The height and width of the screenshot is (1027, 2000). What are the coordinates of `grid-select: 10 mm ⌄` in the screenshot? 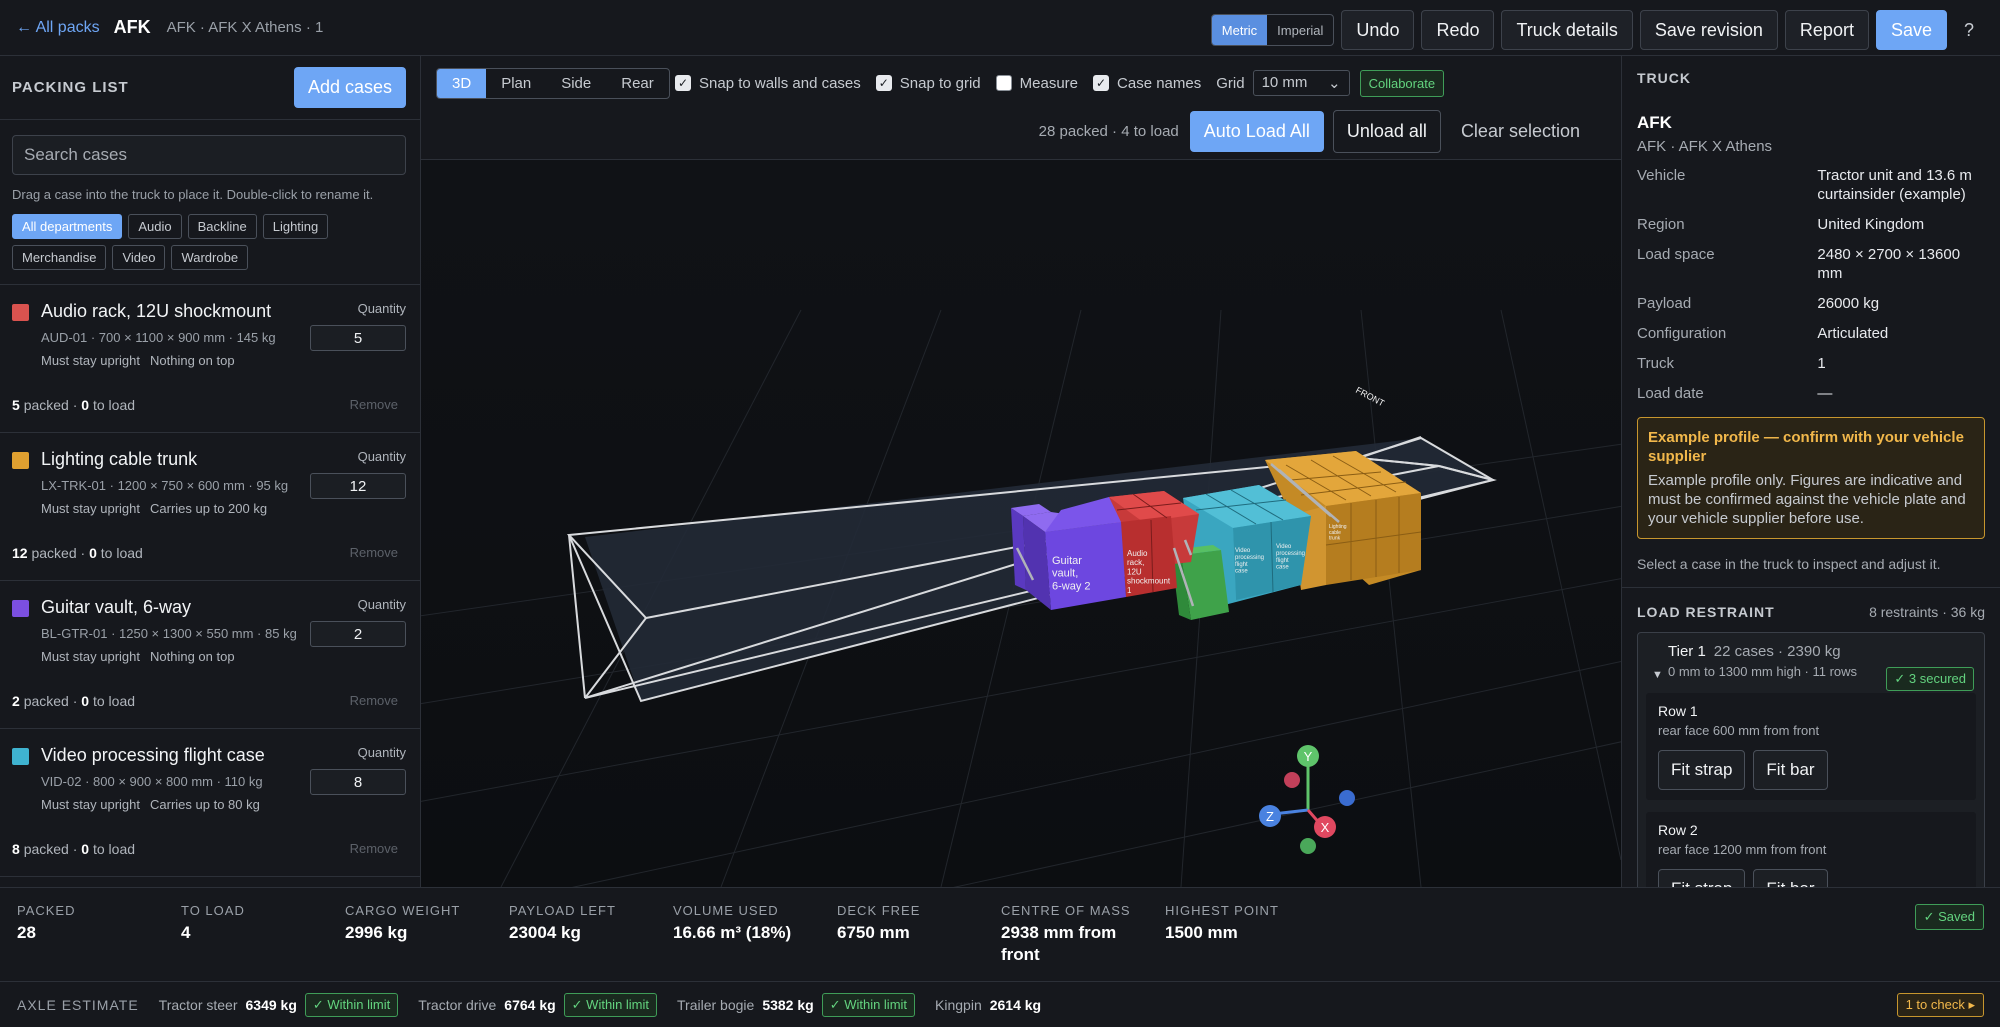 It's located at (1301, 83).